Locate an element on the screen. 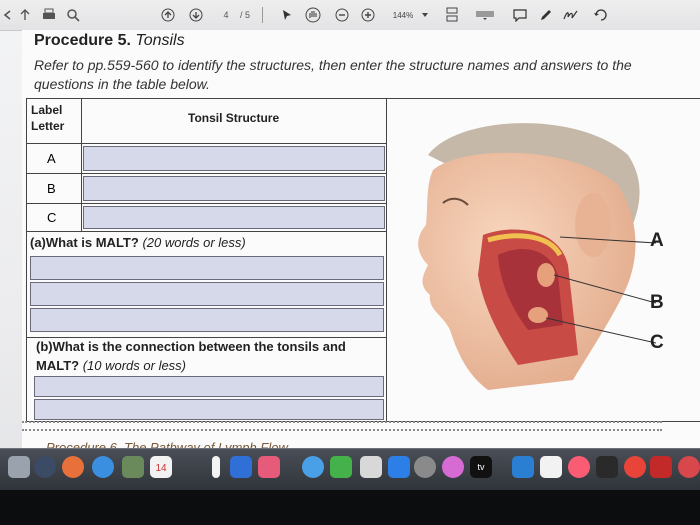 The height and width of the screenshot is (525, 700). header-cell-label: Label Letter is located at coordinates (54, 121).